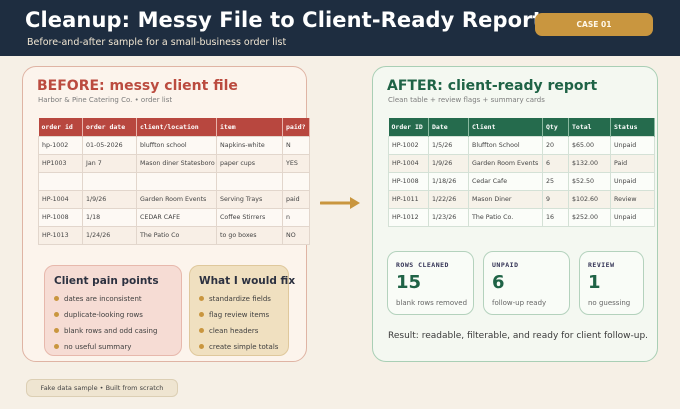  What do you see at coordinates (601, 265) in the screenshot?
I see `stat-label: REVIEW` at bounding box center [601, 265].